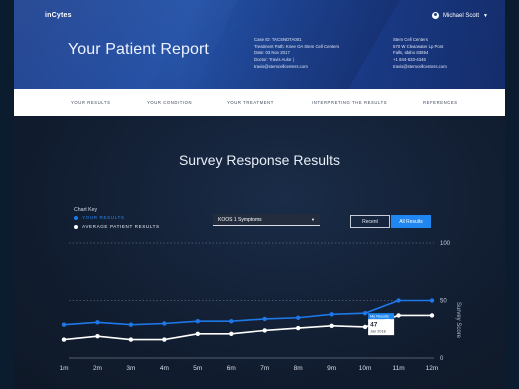 This screenshot has width=519, height=389. Describe the element at coordinates (420, 60) in the screenshot. I see `clinic-info-phone: +1 844-633-4346` at that location.